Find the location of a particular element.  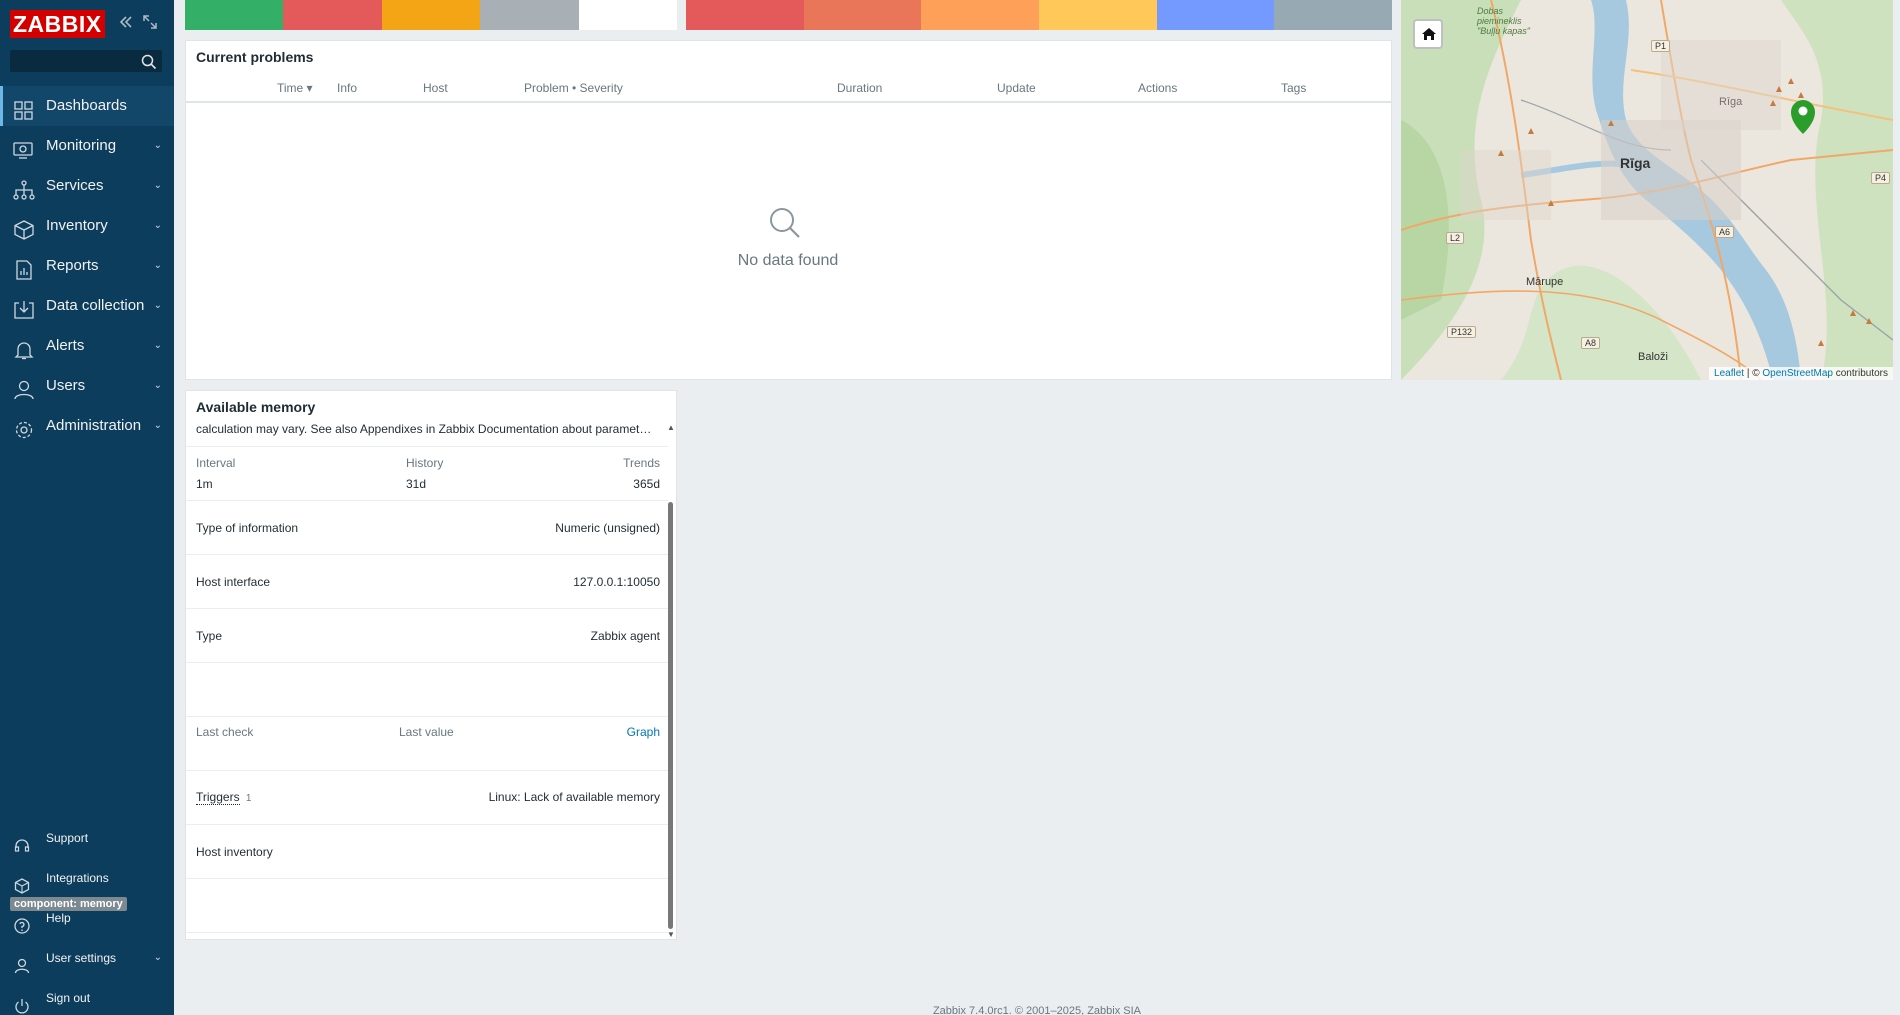

menu-label: Users is located at coordinates (66, 385).